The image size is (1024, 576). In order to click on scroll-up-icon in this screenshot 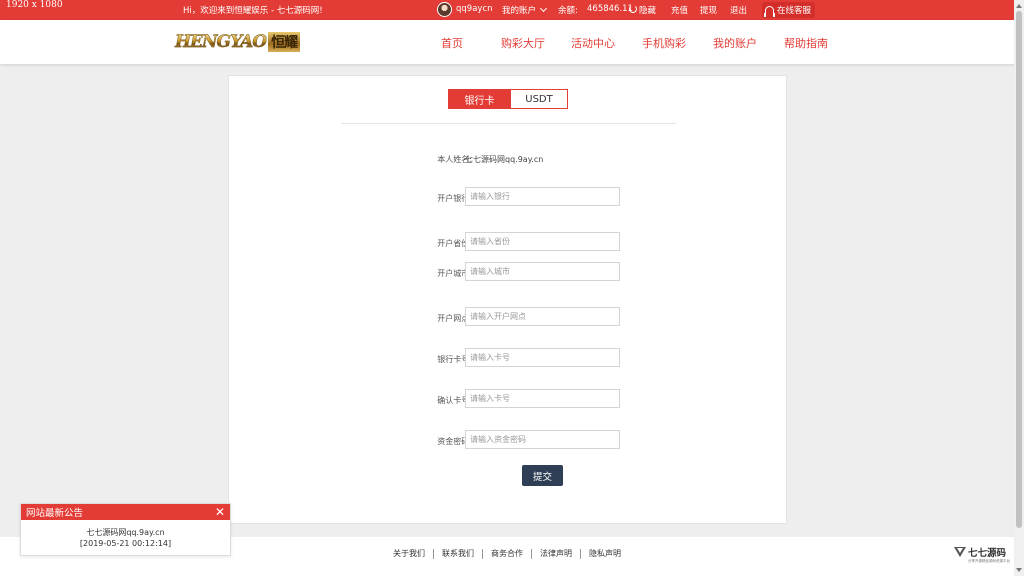, I will do `click(1019, 6)`.